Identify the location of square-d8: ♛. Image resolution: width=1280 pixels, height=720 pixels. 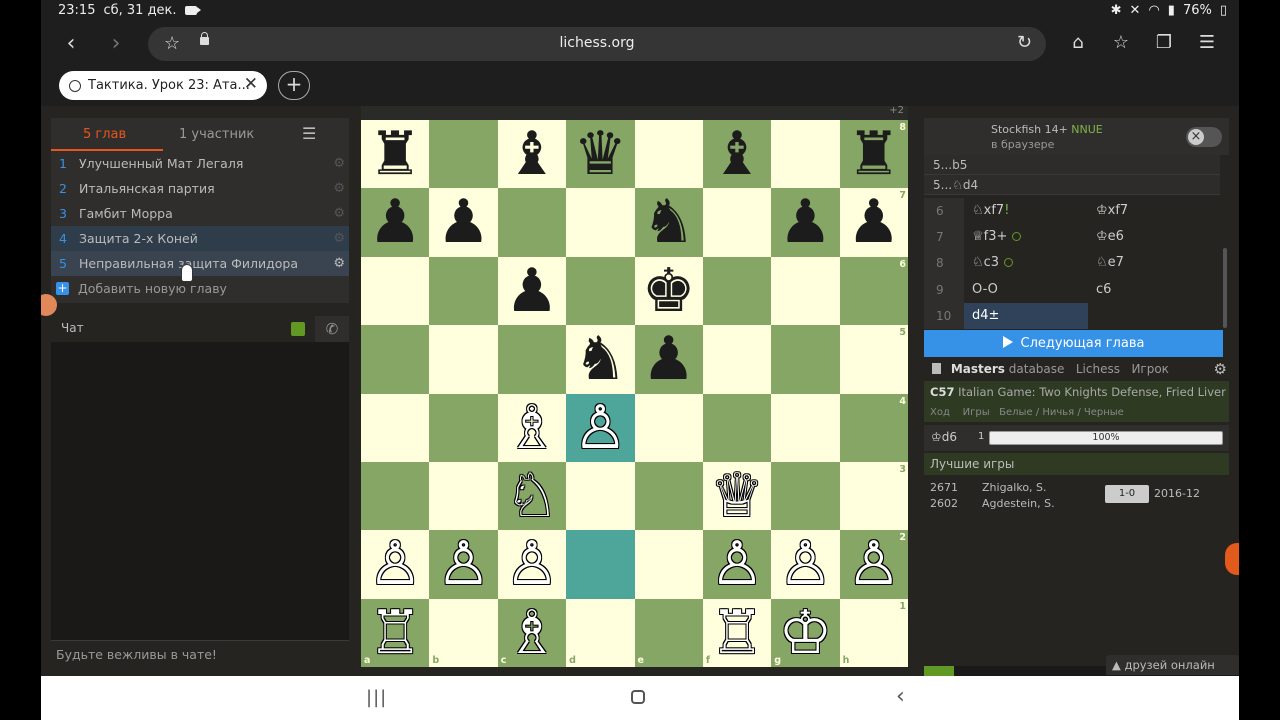
(600, 154).